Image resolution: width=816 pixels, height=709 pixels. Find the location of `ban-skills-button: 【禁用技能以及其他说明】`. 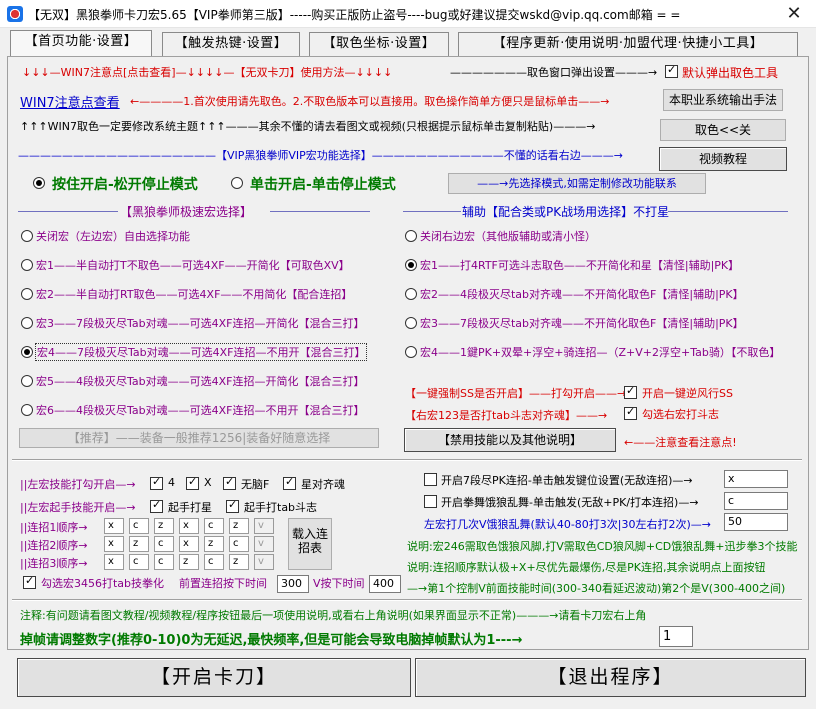

ban-skills-button: 【禁用技能以及其他说明】 is located at coordinates (510, 440).